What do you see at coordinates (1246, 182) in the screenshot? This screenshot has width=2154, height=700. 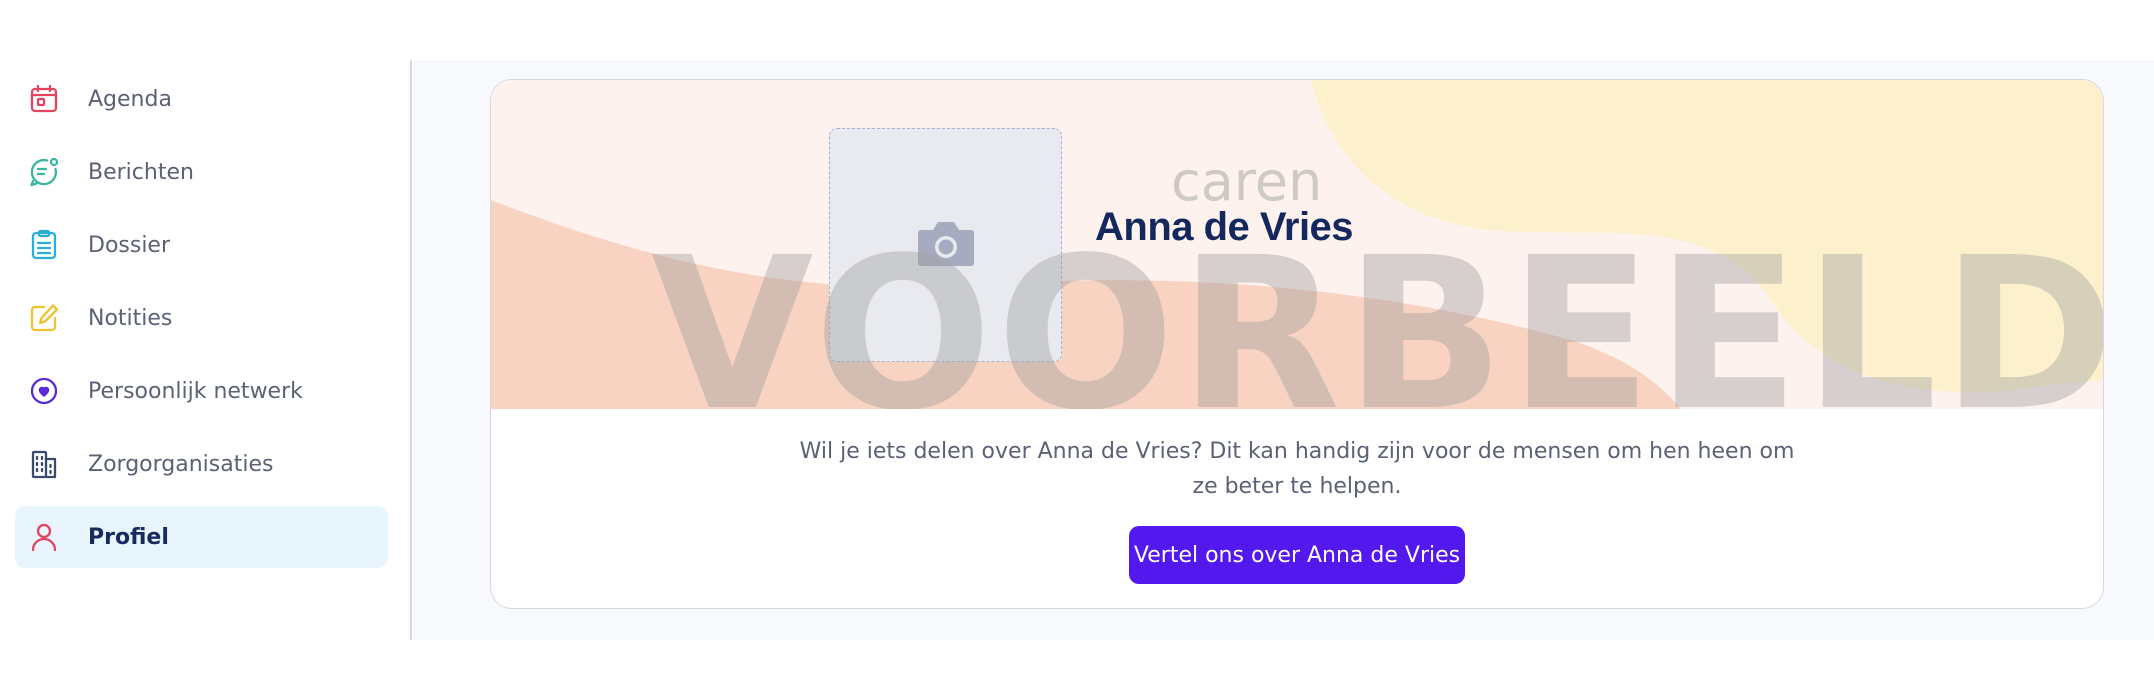 I see `svg-text: caren` at bounding box center [1246, 182].